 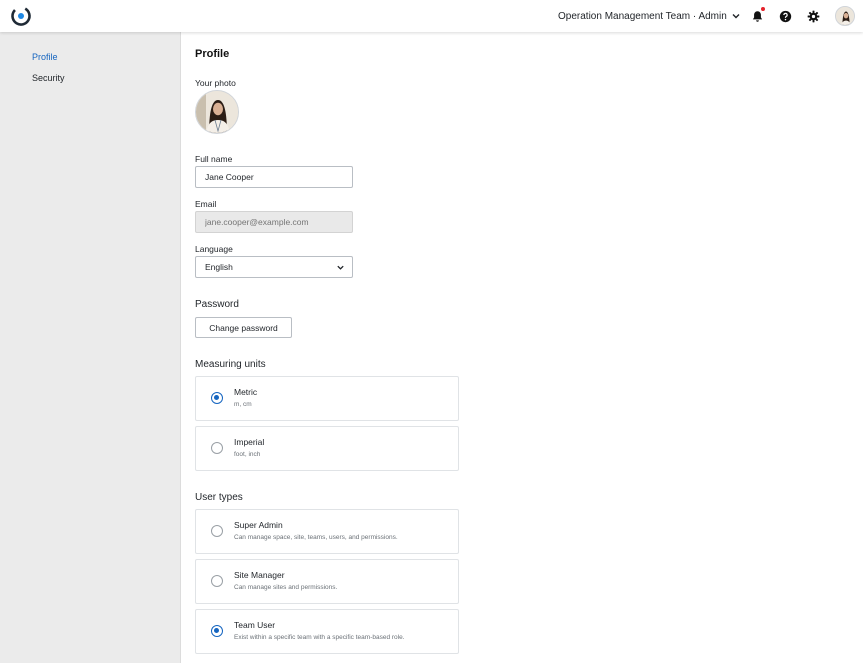 I want to click on unit-option-metric: Metric m, cm, so click(x=327, y=398).